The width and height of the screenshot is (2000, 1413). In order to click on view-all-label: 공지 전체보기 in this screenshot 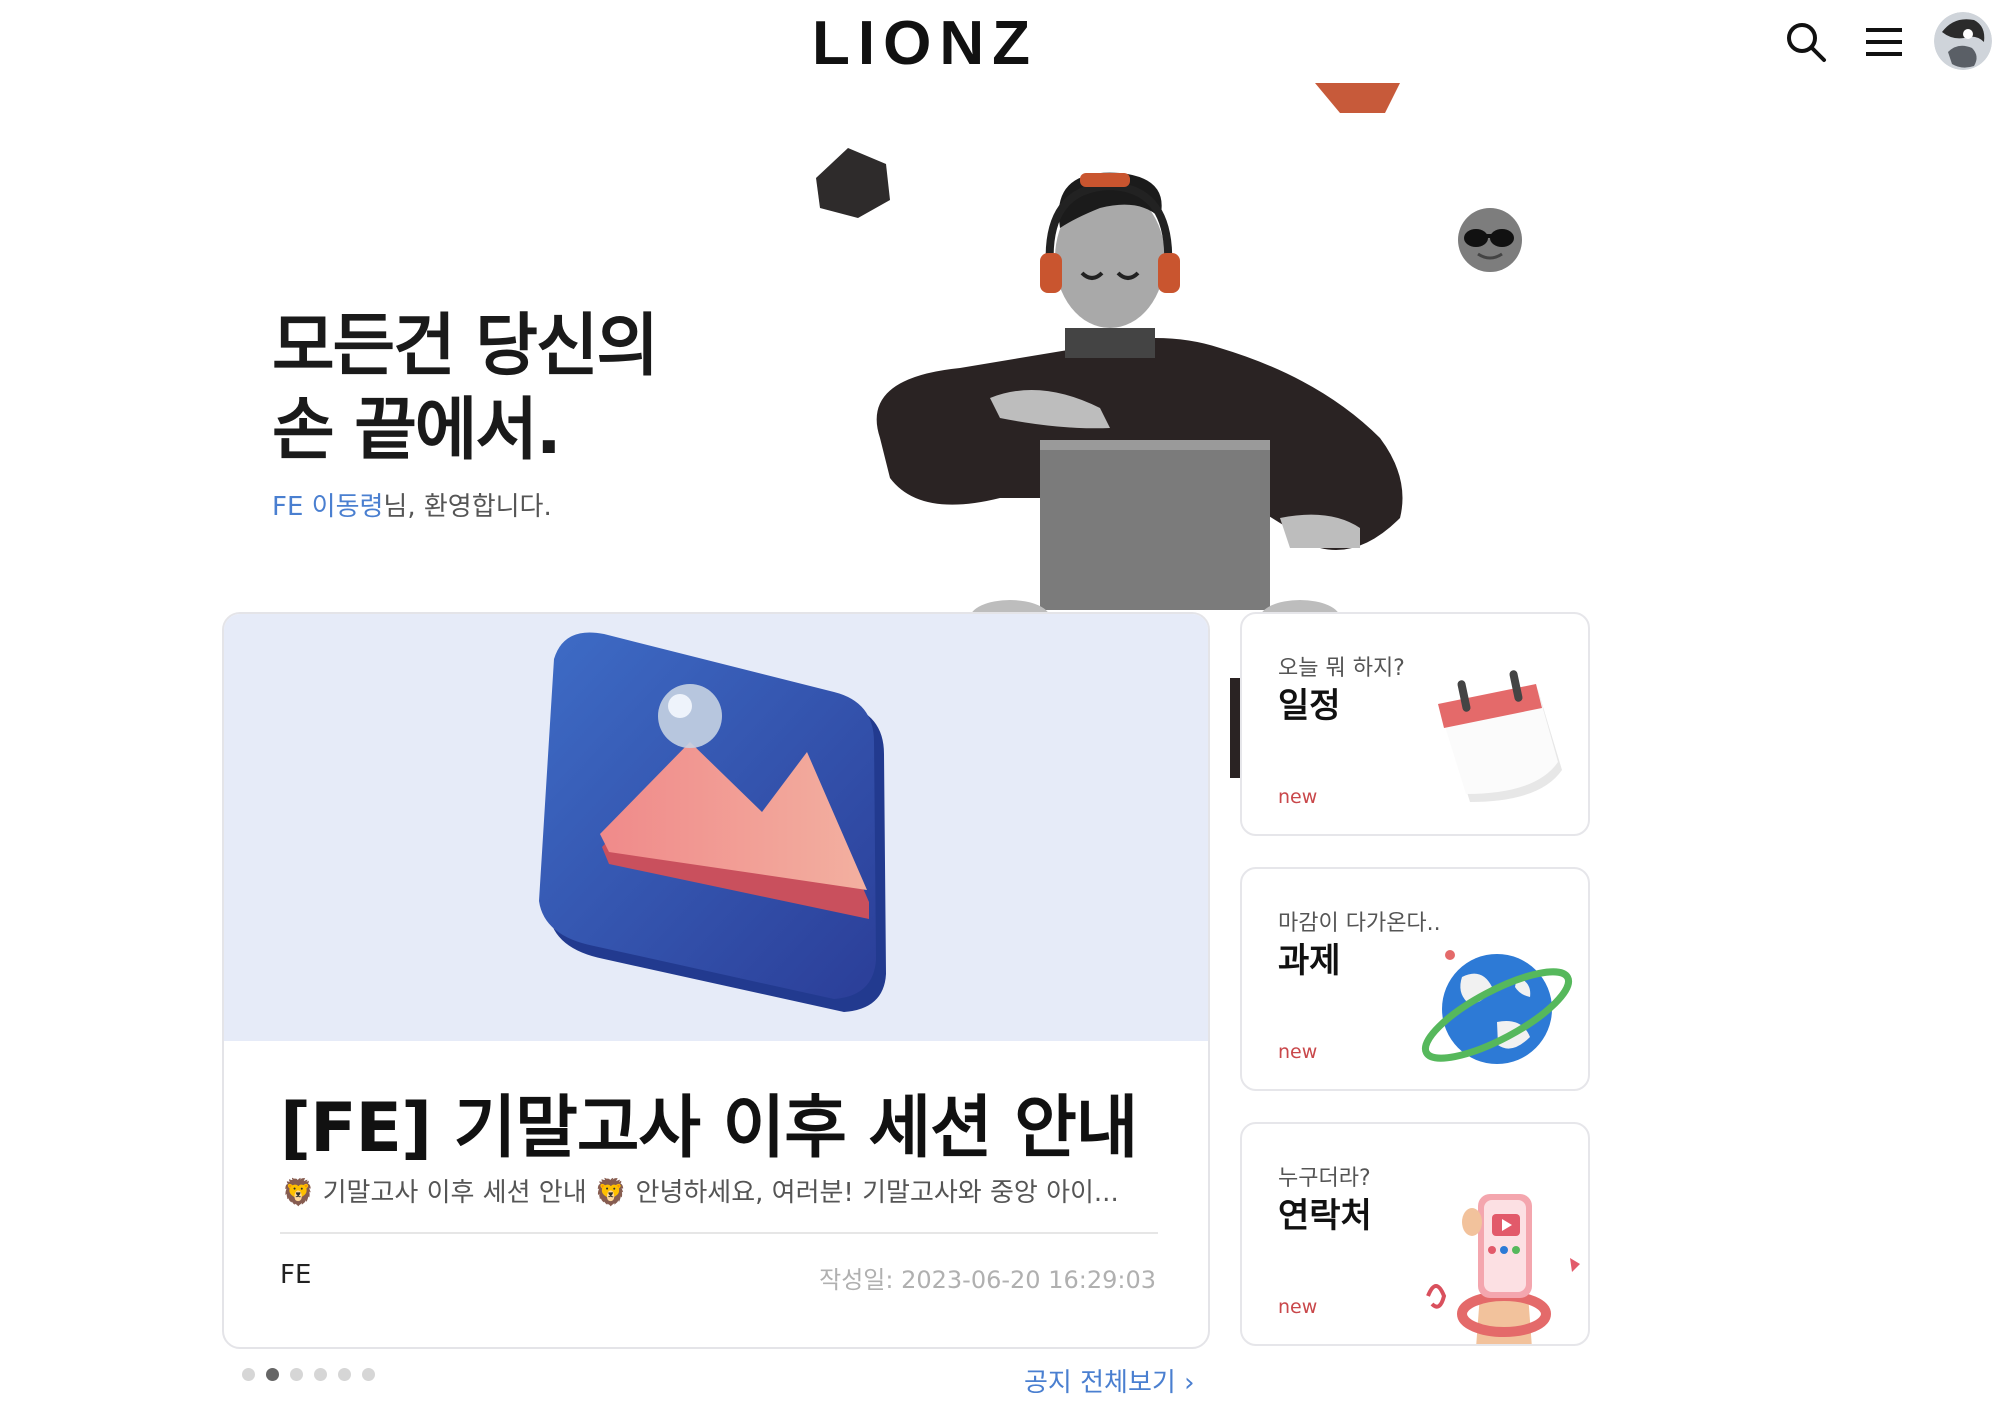, I will do `click(1100, 1383)`.